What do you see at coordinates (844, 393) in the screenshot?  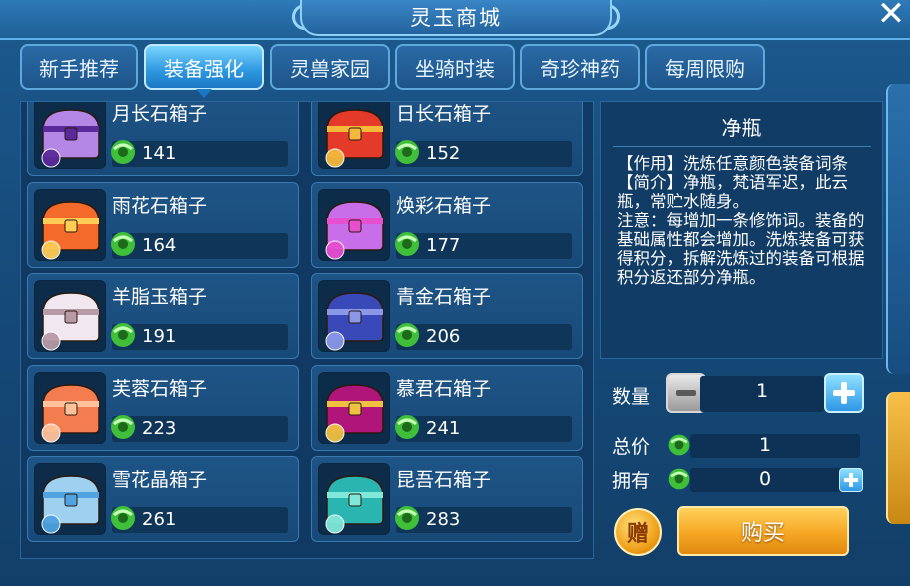 I see `increase-quantity-button` at bounding box center [844, 393].